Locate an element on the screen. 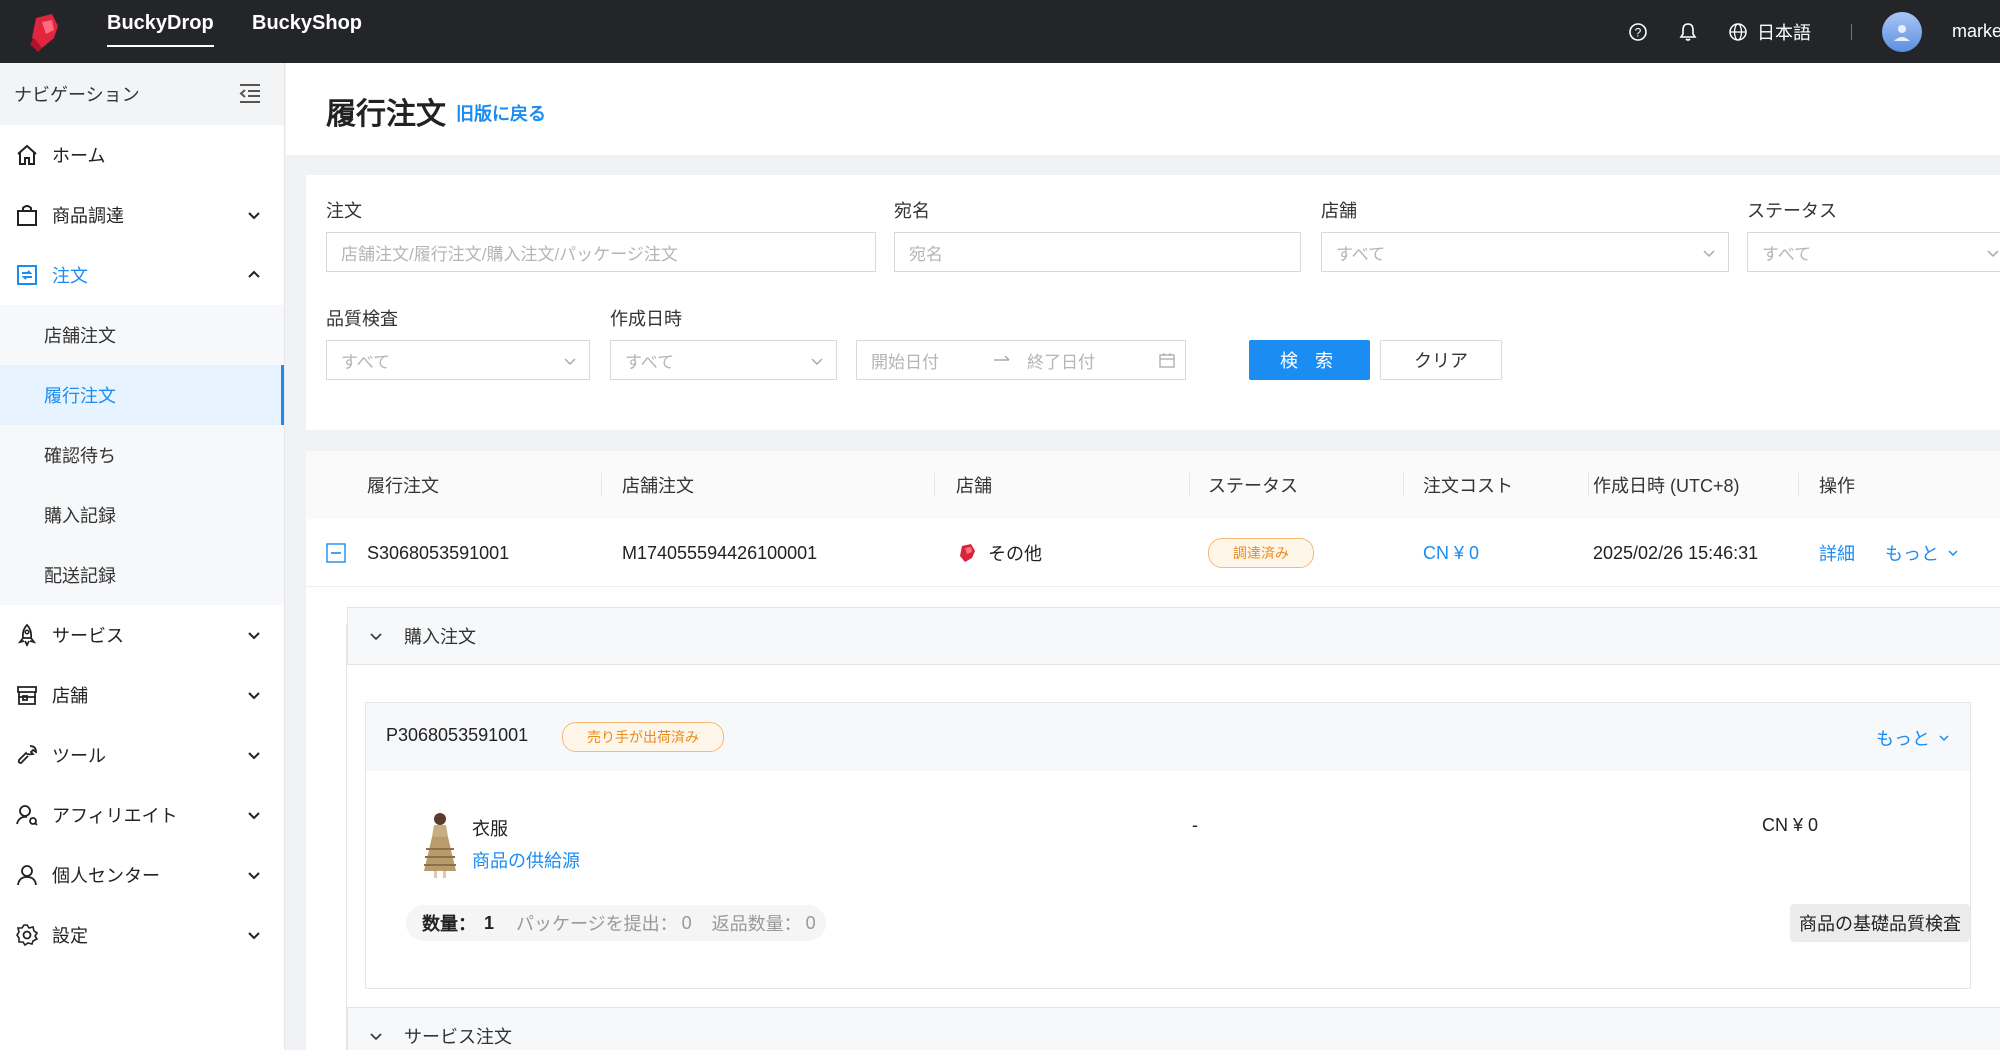 The image size is (2000, 1050). shopping-bag-icon is located at coordinates (27, 215).